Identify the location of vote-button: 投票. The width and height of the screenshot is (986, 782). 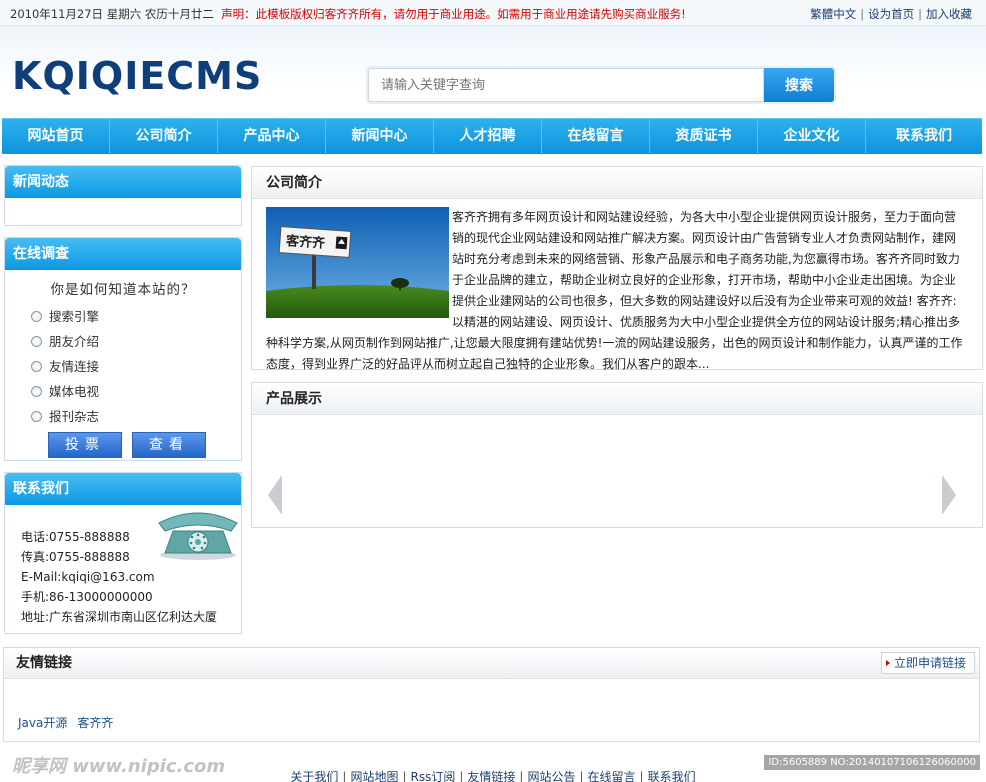
(85, 445).